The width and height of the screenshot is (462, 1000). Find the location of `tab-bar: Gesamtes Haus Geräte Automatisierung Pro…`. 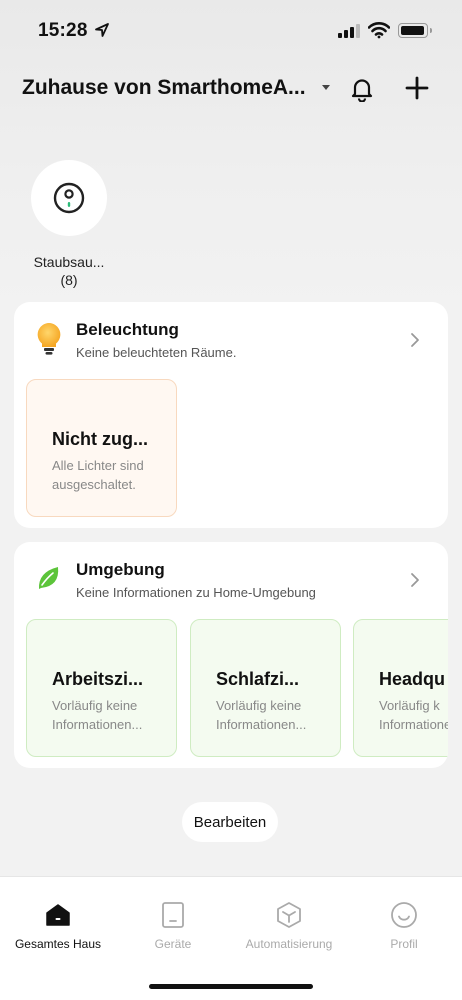

tab-bar: Gesamtes Haus Geräte Automatisierung Pro… is located at coordinates (231, 938).